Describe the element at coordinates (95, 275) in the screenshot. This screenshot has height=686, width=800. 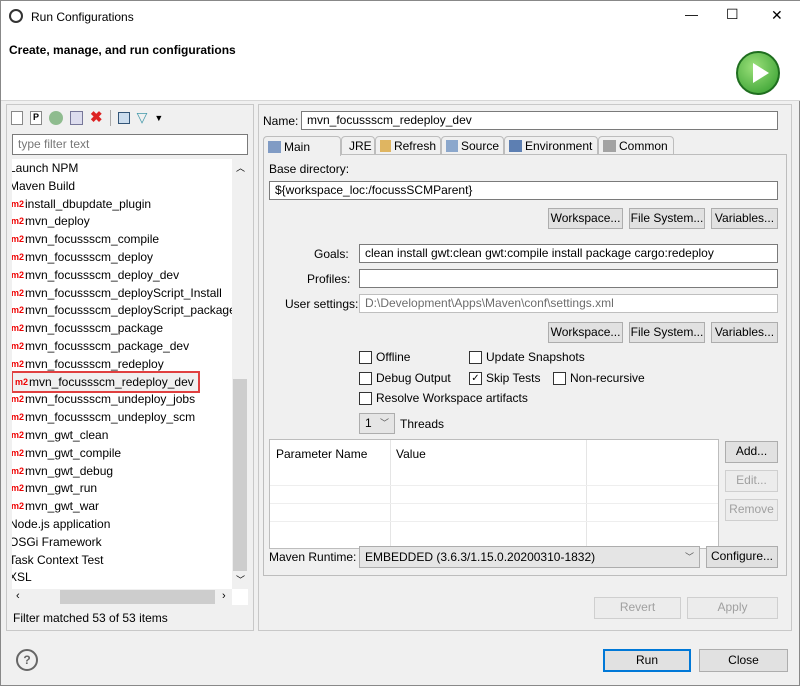
I see `tree-item: m2 mvn_focussscm_deploy_dev` at that location.